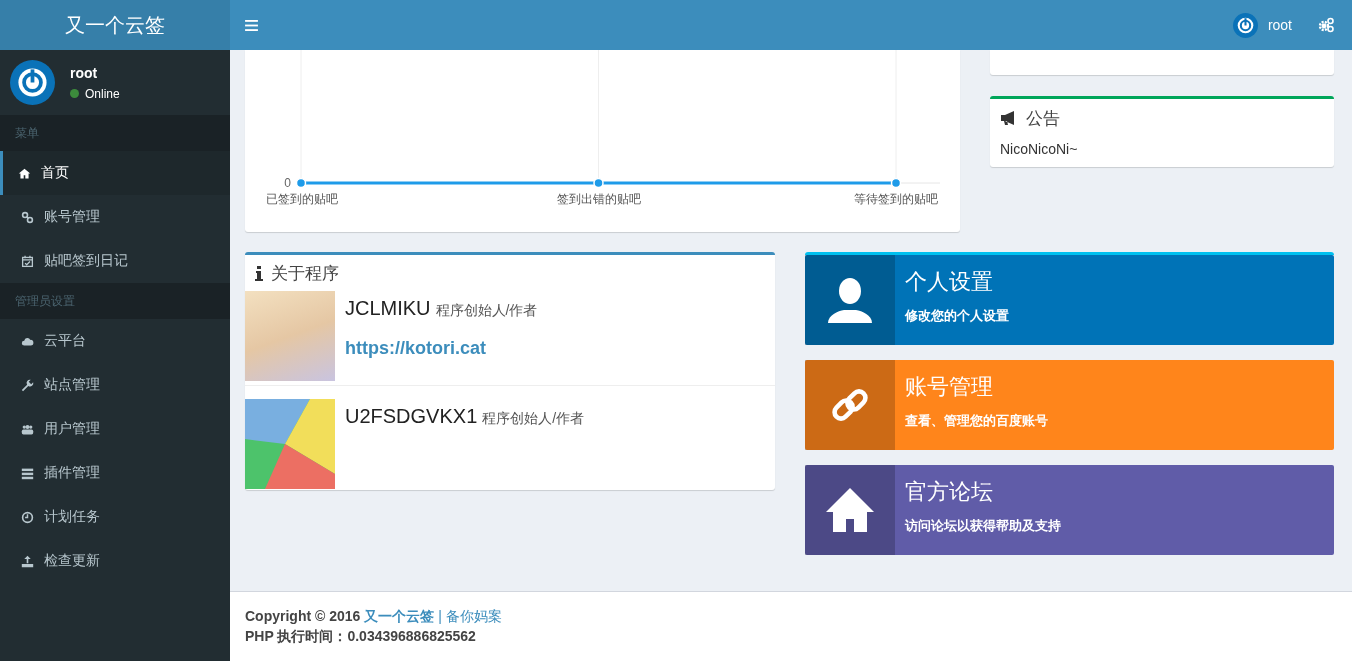 The image size is (1352, 661). What do you see at coordinates (27, 517) in the screenshot?
I see `clock-icon` at bounding box center [27, 517].